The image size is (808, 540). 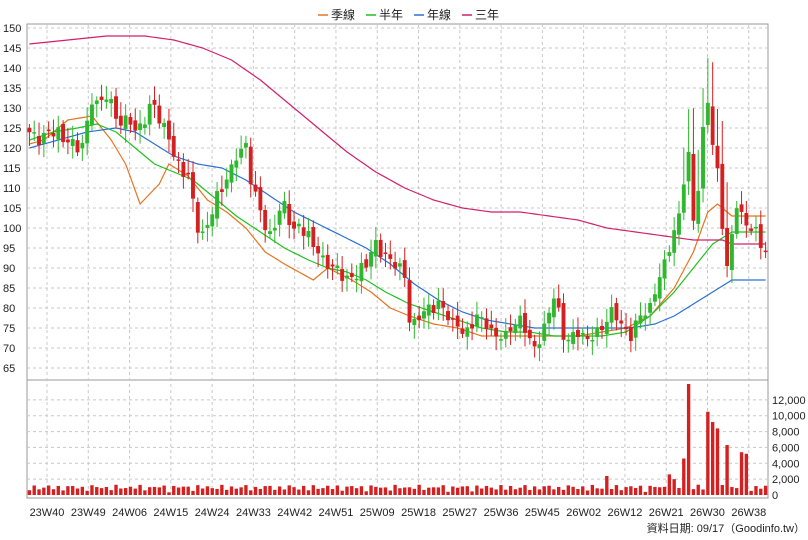 What do you see at coordinates (786, 464) in the screenshot?
I see `volume-tick-label-2: 4,000` at bounding box center [786, 464].